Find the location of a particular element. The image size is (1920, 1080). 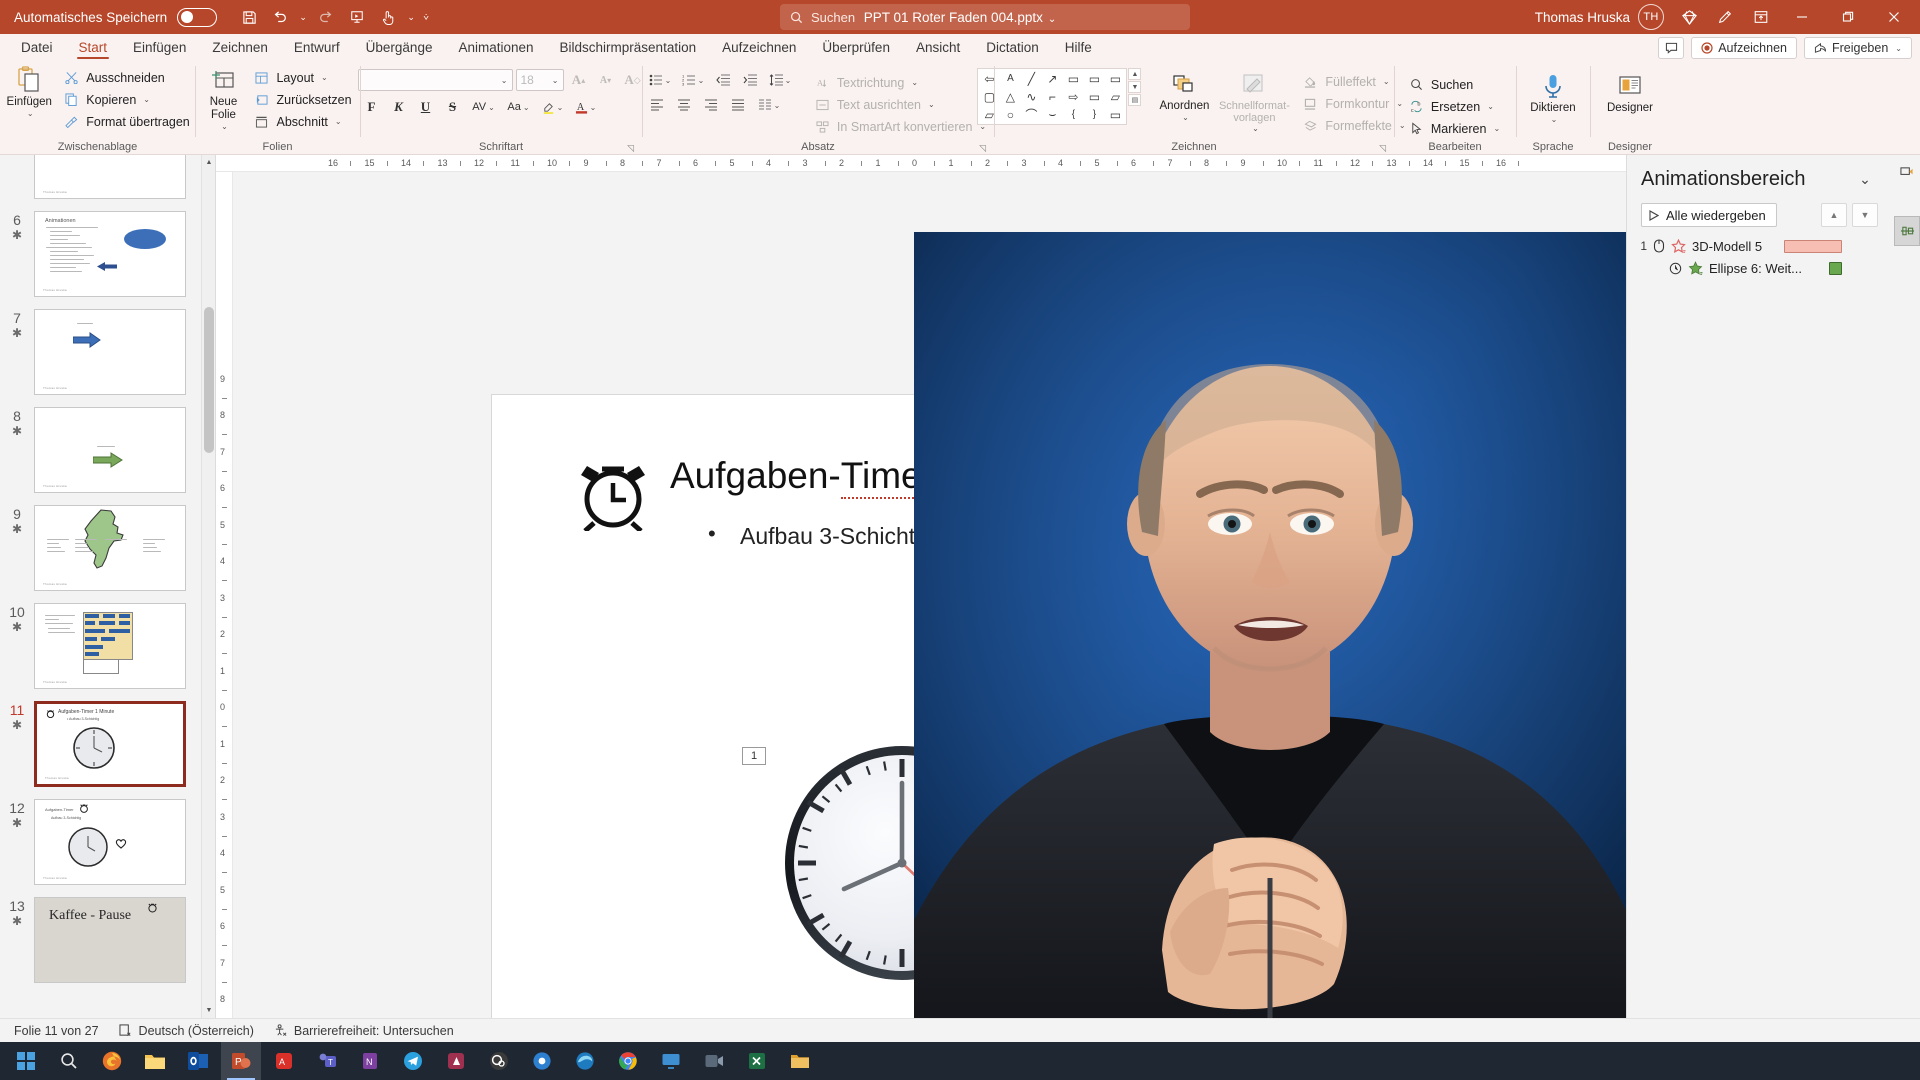

autosave-toggle is located at coordinates (197, 17).